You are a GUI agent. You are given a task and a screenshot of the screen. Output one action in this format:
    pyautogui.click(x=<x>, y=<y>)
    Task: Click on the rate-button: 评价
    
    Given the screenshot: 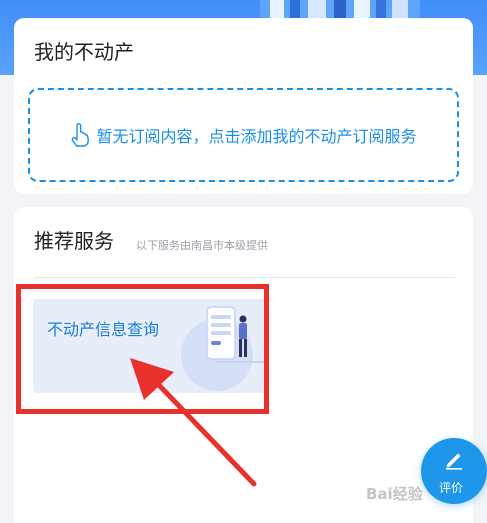 What is the action you would take?
    pyautogui.click(x=454, y=471)
    